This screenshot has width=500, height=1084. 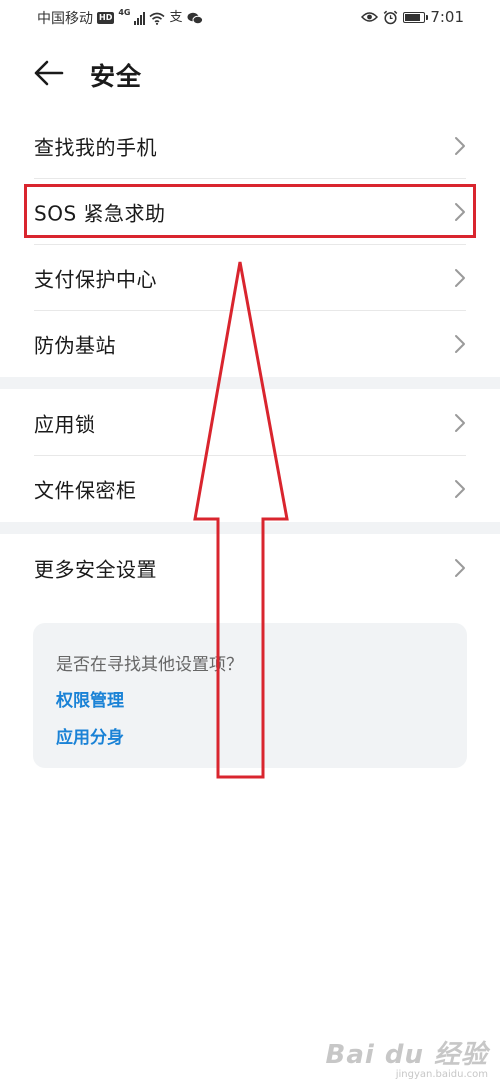 What do you see at coordinates (241, 520) in the screenshot?
I see `annotation-arrow-icon` at bounding box center [241, 520].